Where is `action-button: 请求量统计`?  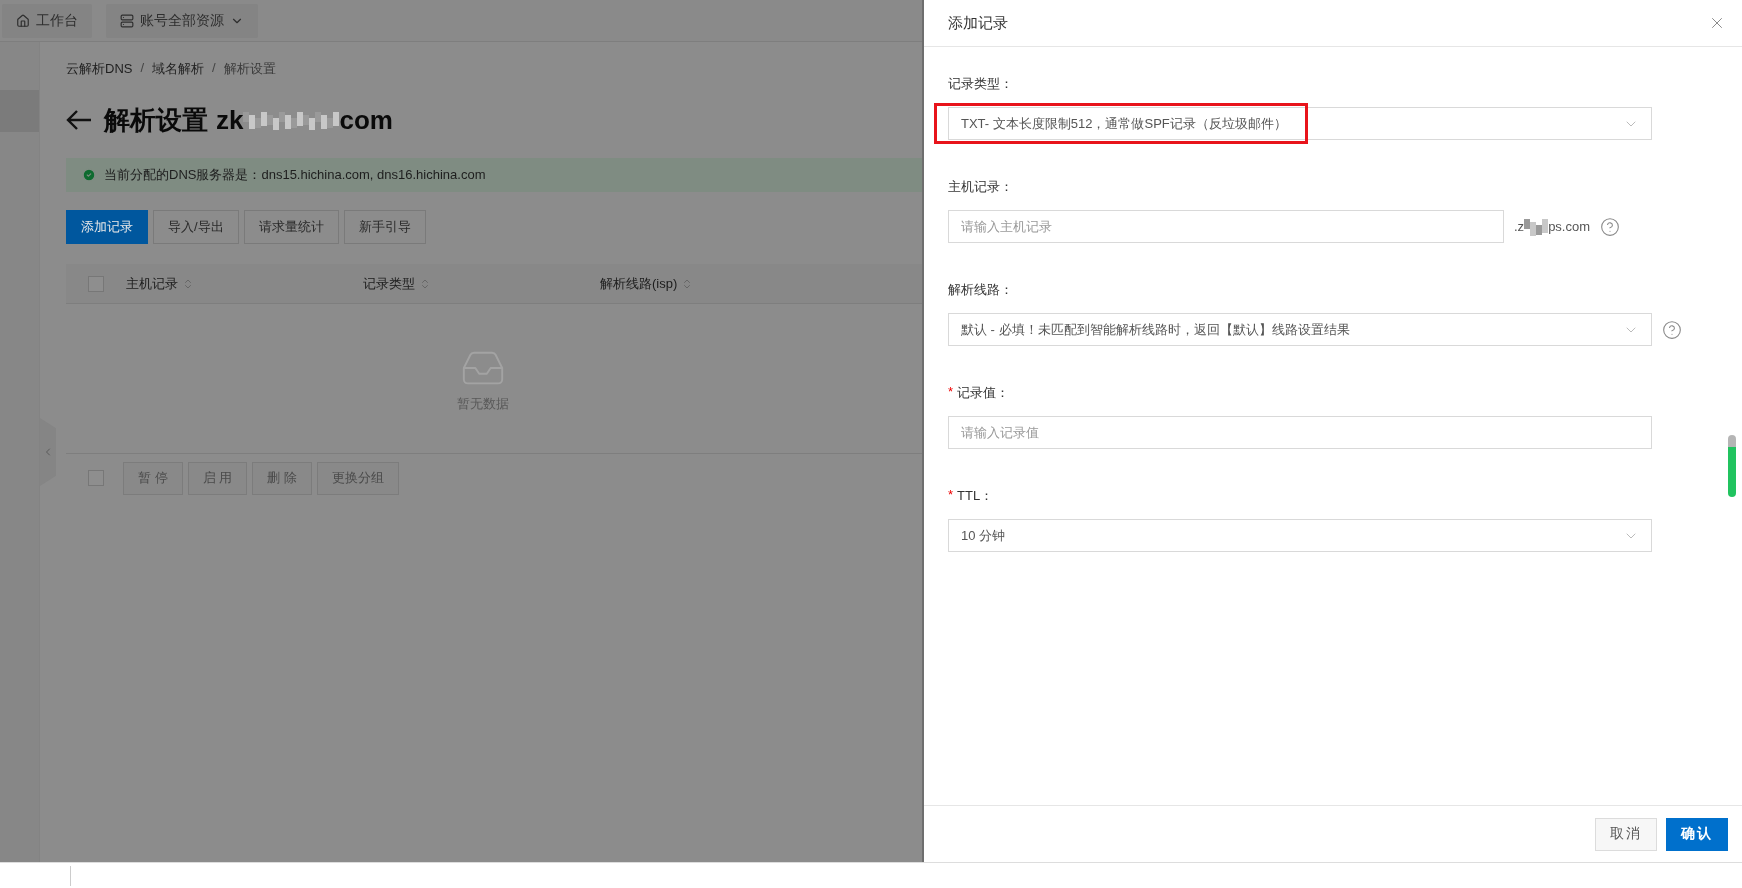 action-button: 请求量统计 is located at coordinates (291, 227).